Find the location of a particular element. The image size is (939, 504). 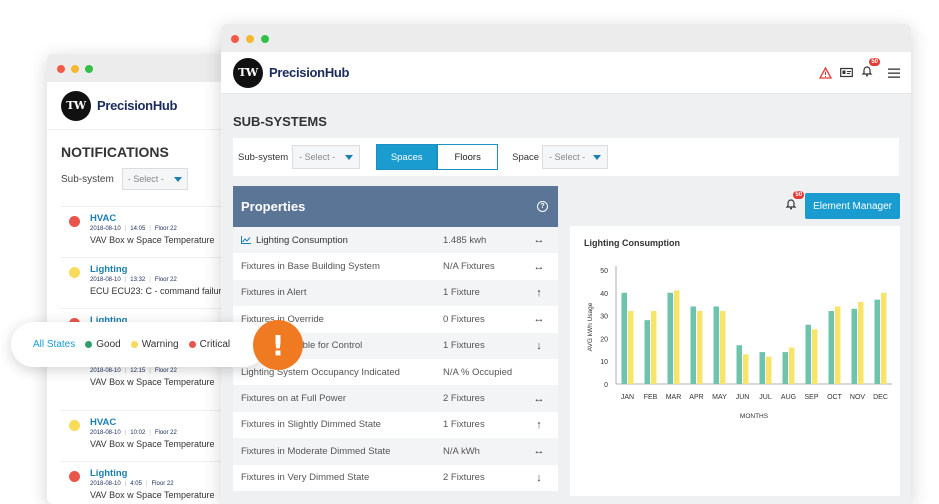

x-tick-label: OCT is located at coordinates (835, 397).